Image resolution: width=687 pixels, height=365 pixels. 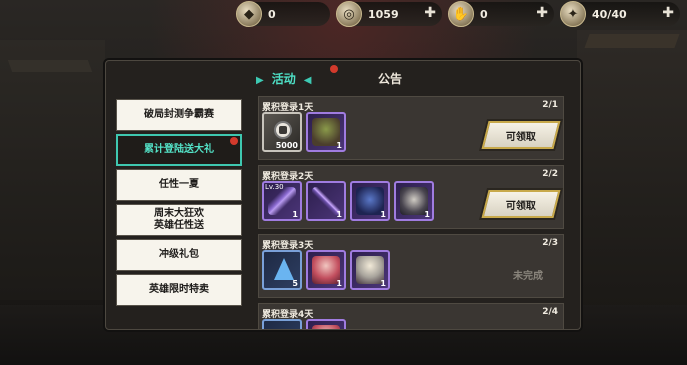 I want to click on add-stamina-button: ✚, so click(x=668, y=13).